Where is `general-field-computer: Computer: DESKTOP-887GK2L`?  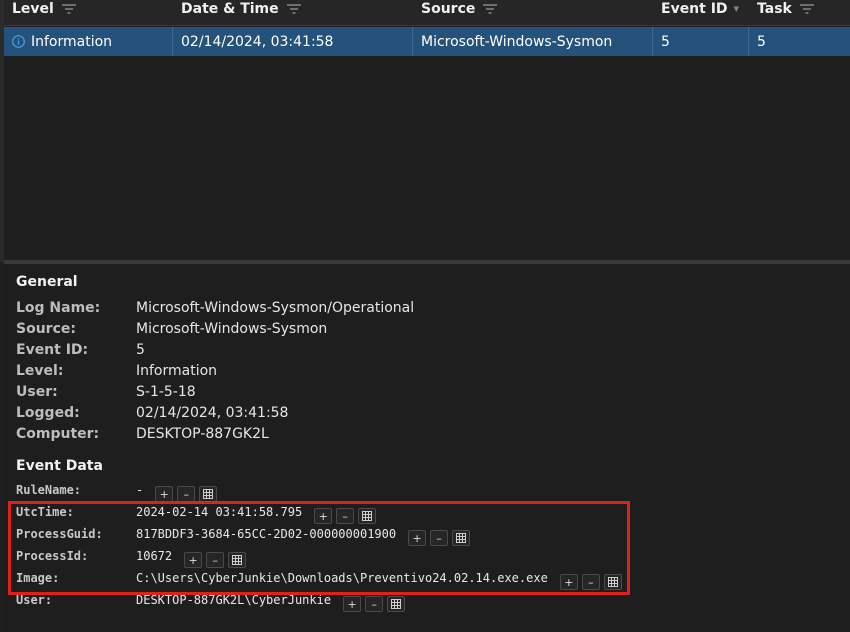 general-field-computer: Computer: DESKTOP-887GK2L is located at coordinates (142, 433).